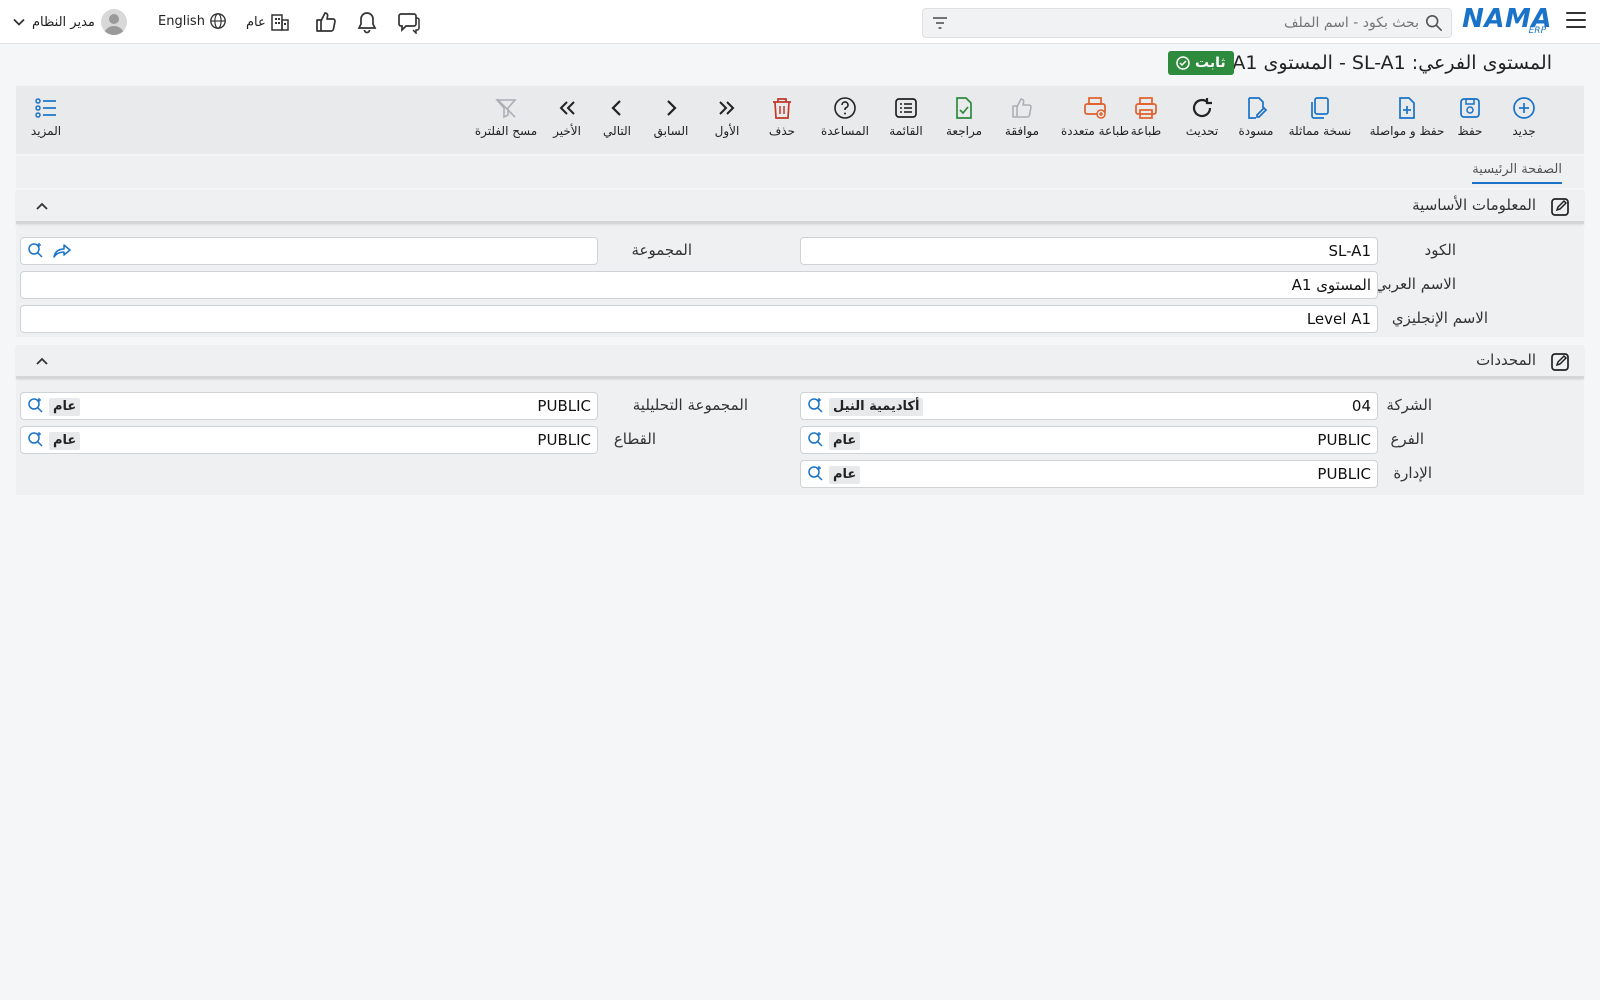 This screenshot has height=1000, width=1600. What do you see at coordinates (1095, 108) in the screenshot?
I see `multi-printer-icon` at bounding box center [1095, 108].